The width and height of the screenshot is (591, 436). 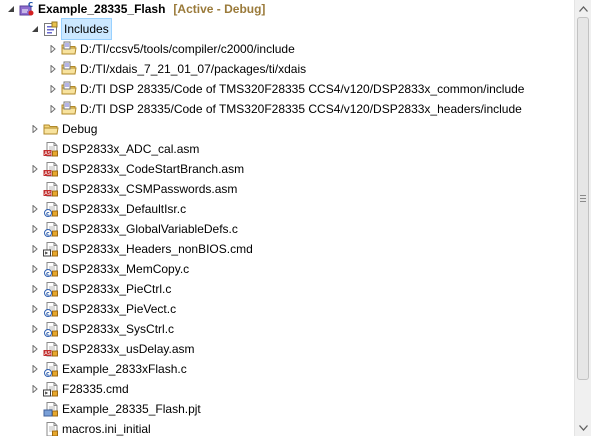 I want to click on file-name: Example_2833xFlash.c, so click(x=124, y=369).